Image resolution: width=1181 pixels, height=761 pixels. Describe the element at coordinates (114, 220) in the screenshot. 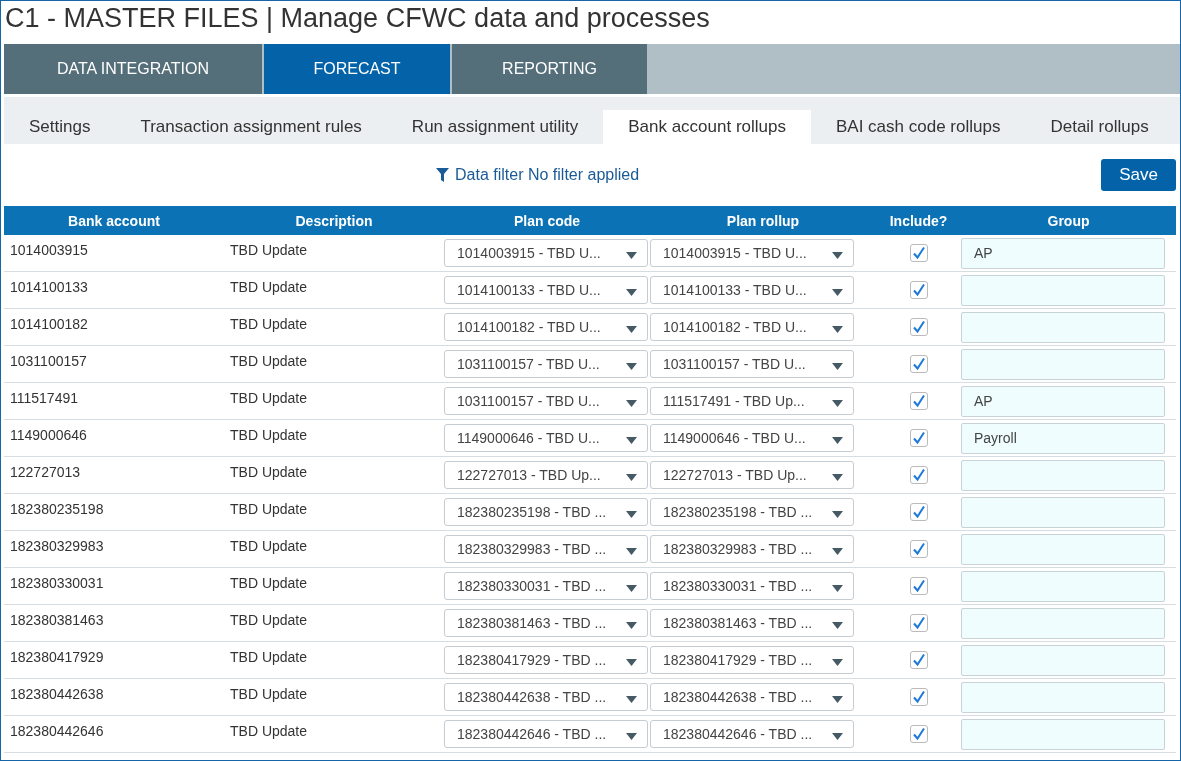

I see `column-header: Bank account` at that location.